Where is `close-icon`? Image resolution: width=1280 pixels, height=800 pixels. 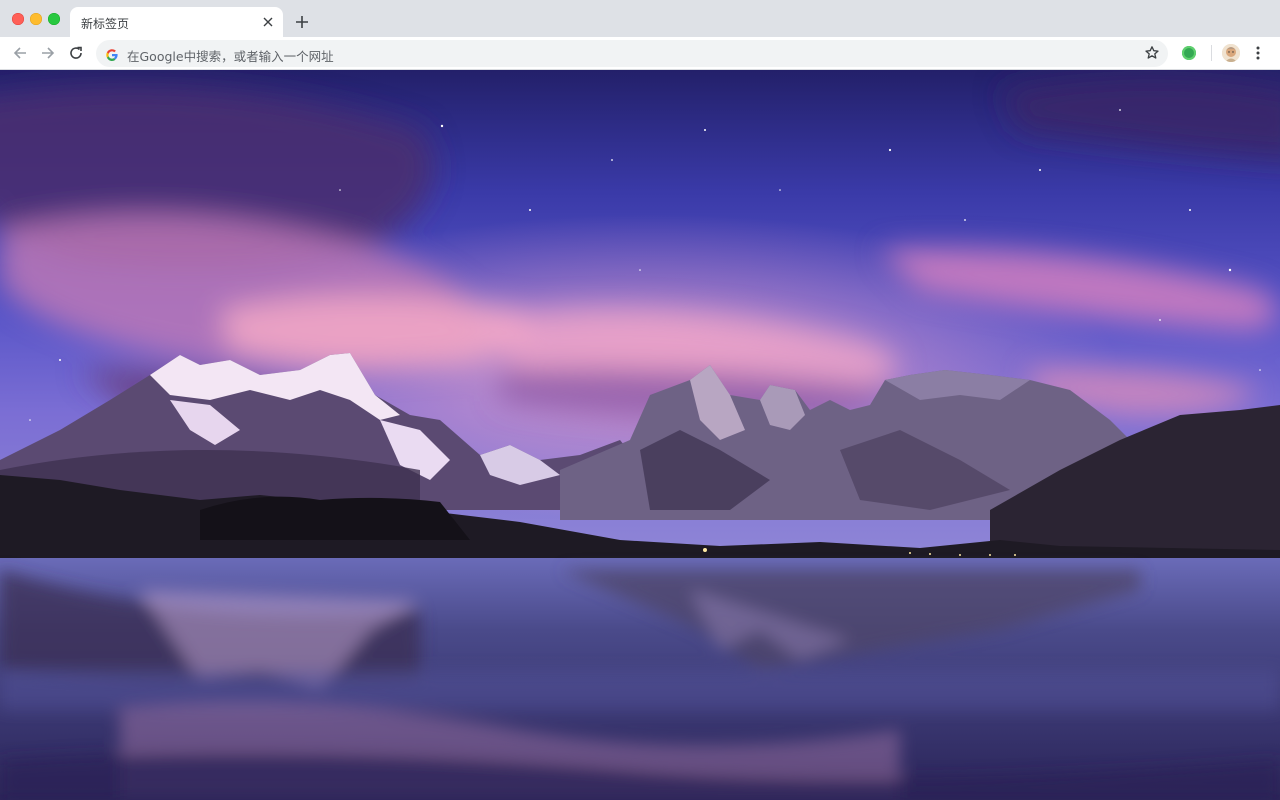
close-icon is located at coordinates (268, 22).